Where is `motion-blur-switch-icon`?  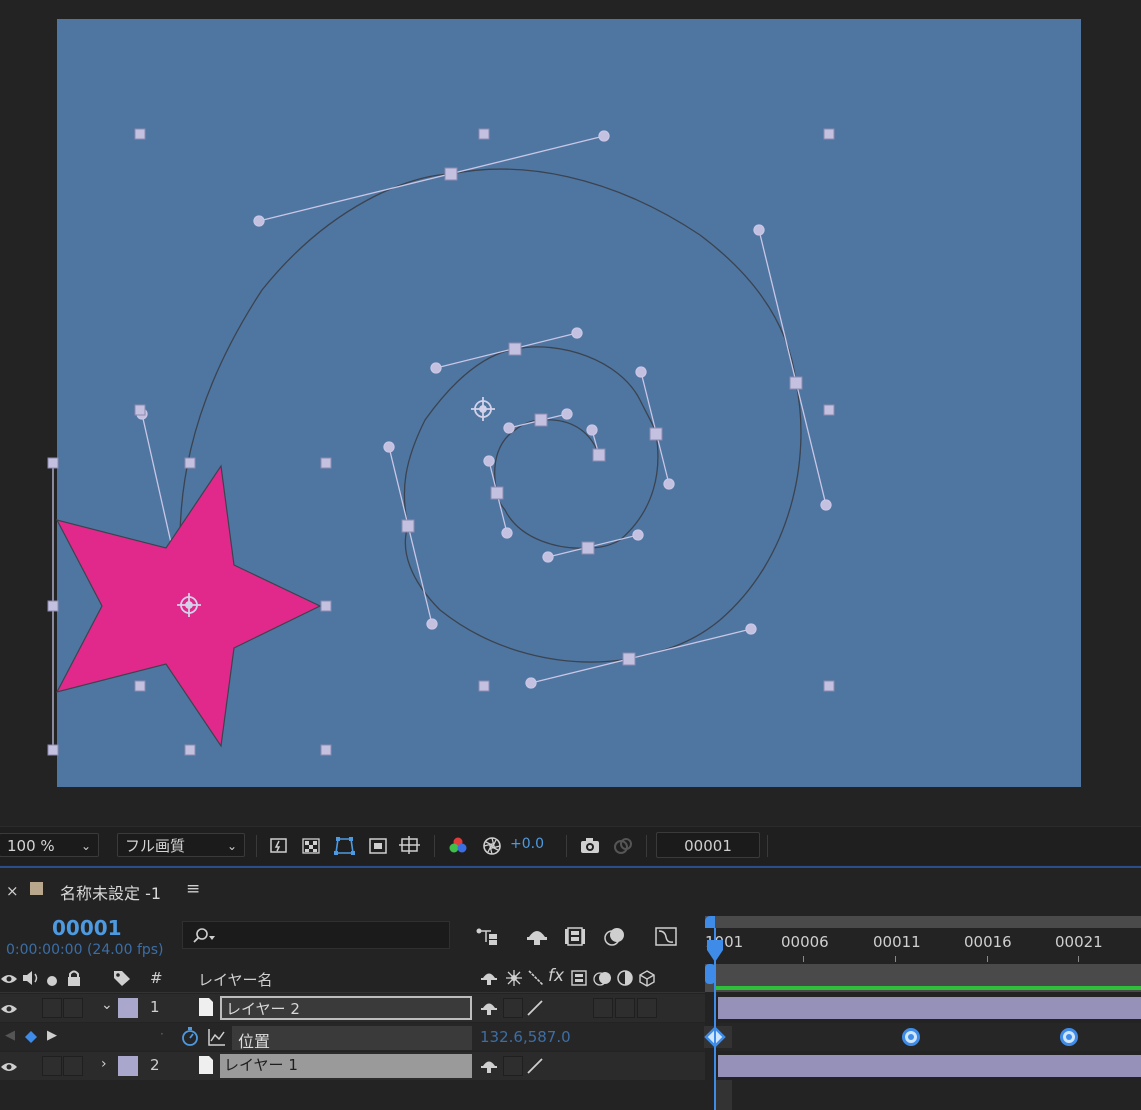 motion-blur-switch-icon is located at coordinates (603, 980).